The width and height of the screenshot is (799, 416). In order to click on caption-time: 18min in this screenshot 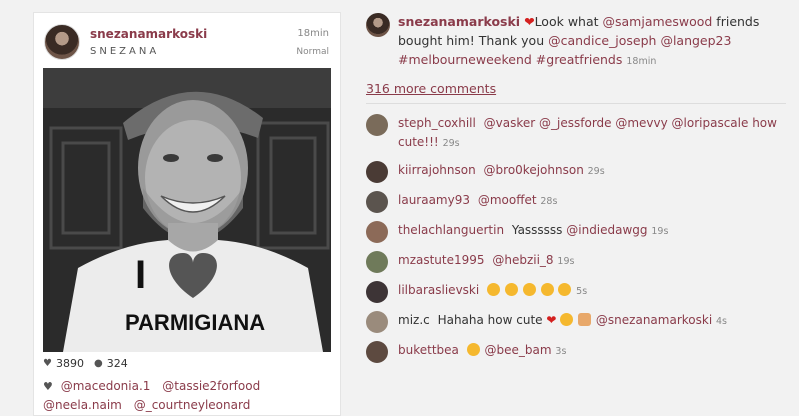, I will do `click(641, 61)`.